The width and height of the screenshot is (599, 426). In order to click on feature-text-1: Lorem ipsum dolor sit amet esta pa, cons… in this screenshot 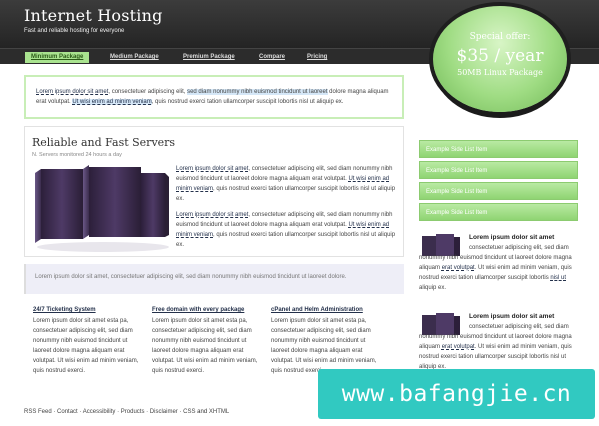, I will do `click(86, 346)`.